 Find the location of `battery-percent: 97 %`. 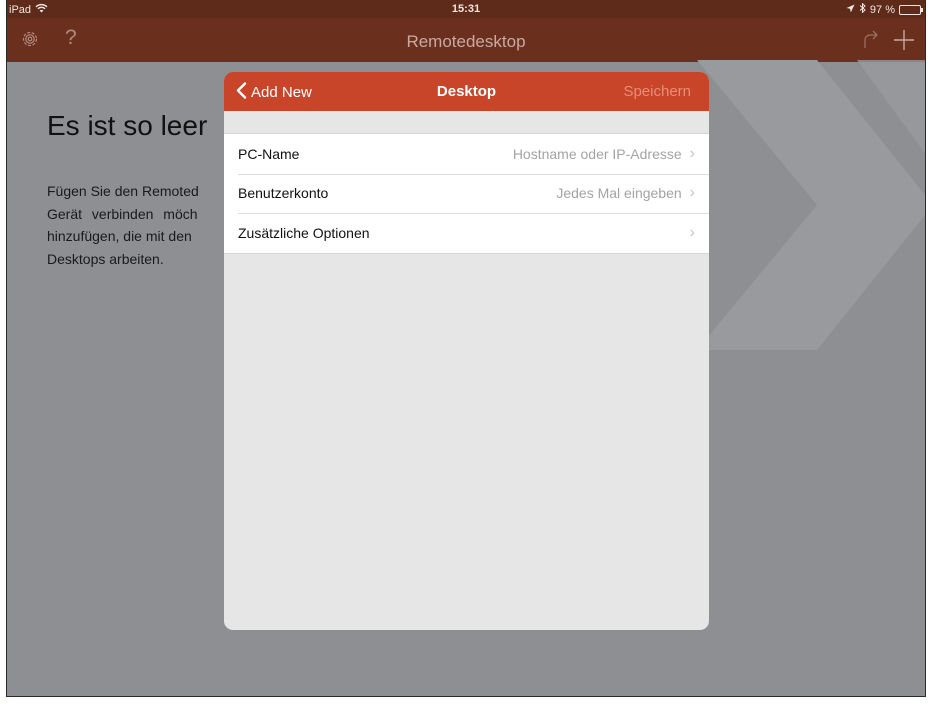

battery-percent: 97 % is located at coordinates (882, 9).